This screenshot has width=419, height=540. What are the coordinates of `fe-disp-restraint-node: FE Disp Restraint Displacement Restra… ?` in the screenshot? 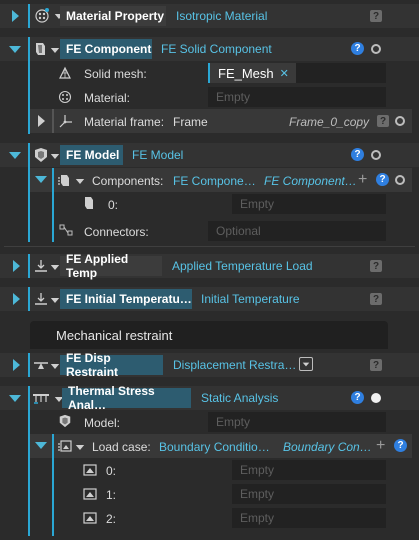 It's located at (209, 365).